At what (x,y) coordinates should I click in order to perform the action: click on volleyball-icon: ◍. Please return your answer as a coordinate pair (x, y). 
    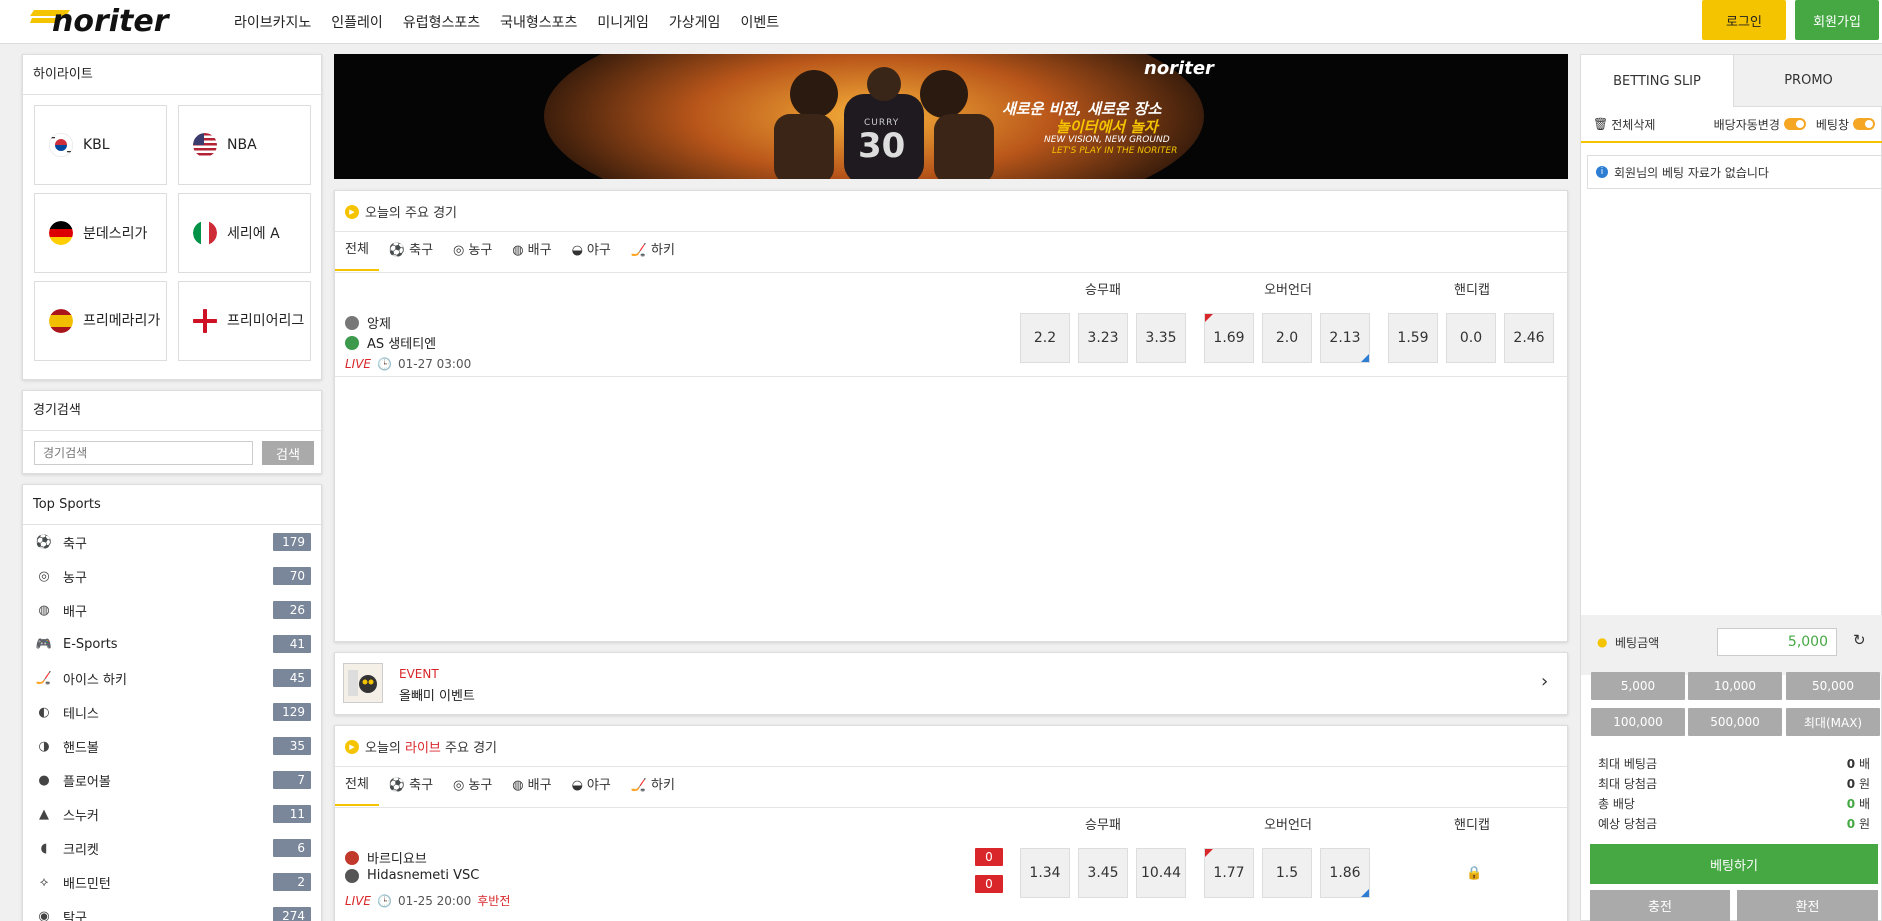
    Looking at the image, I should click on (518, 250).